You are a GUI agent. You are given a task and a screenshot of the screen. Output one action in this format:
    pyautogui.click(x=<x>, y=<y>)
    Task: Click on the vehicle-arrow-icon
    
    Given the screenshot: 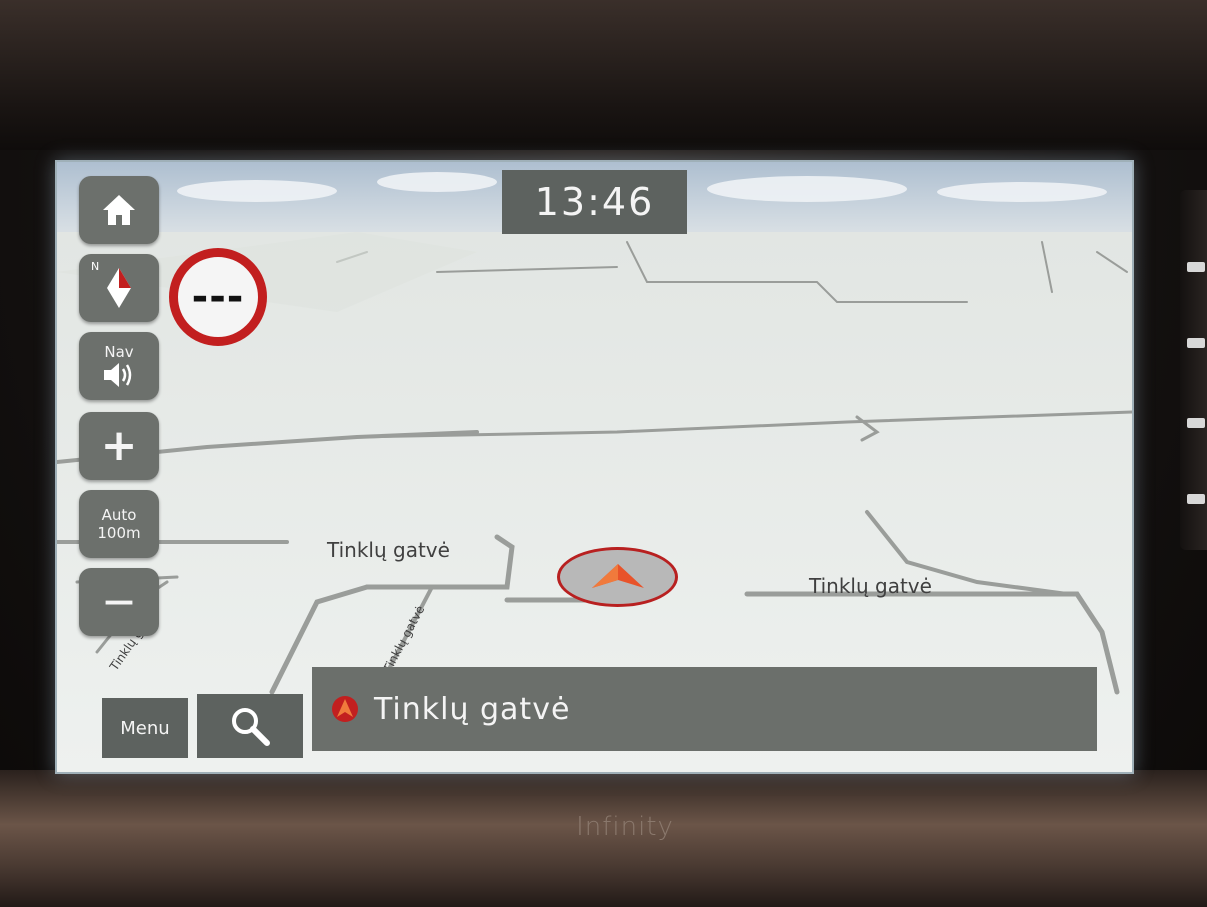 What is the action you would take?
    pyautogui.click(x=617, y=576)
    